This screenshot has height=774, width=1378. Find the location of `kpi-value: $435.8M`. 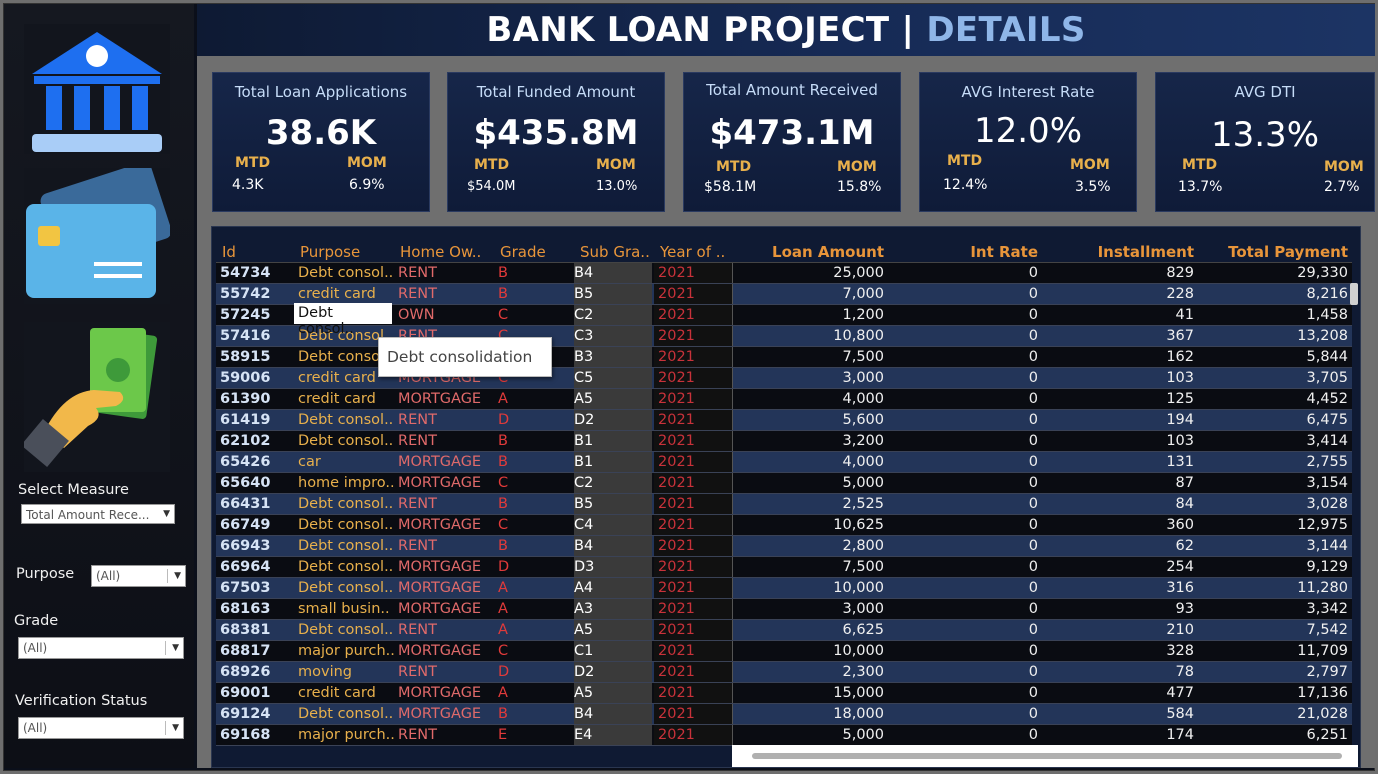

kpi-value: $435.8M is located at coordinates (556, 133).